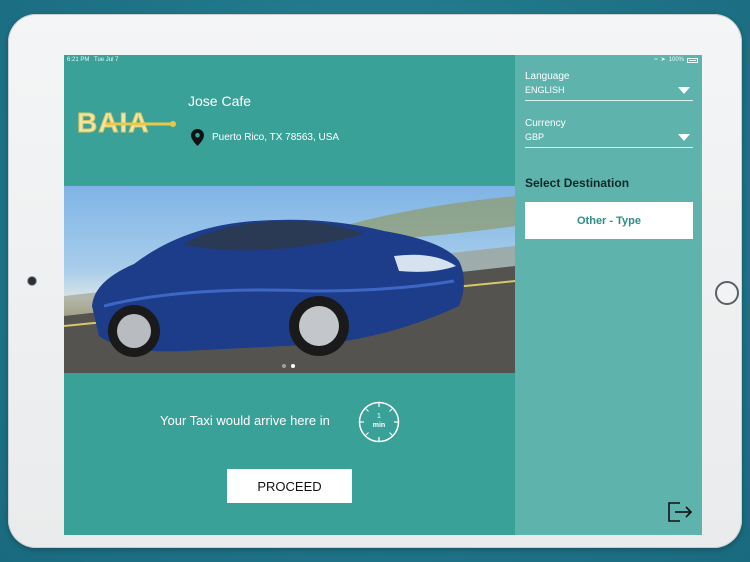 The height and width of the screenshot is (562, 750). I want to click on carousel-dot, so click(284, 366).